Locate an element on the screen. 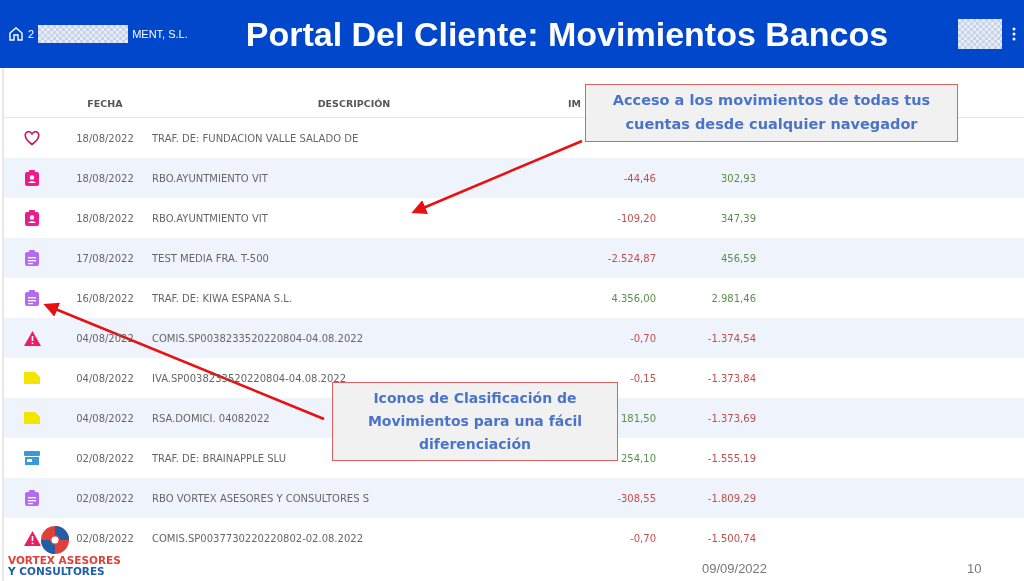 The width and height of the screenshot is (1024, 581). swirl-logo-icon is located at coordinates (55, 540).